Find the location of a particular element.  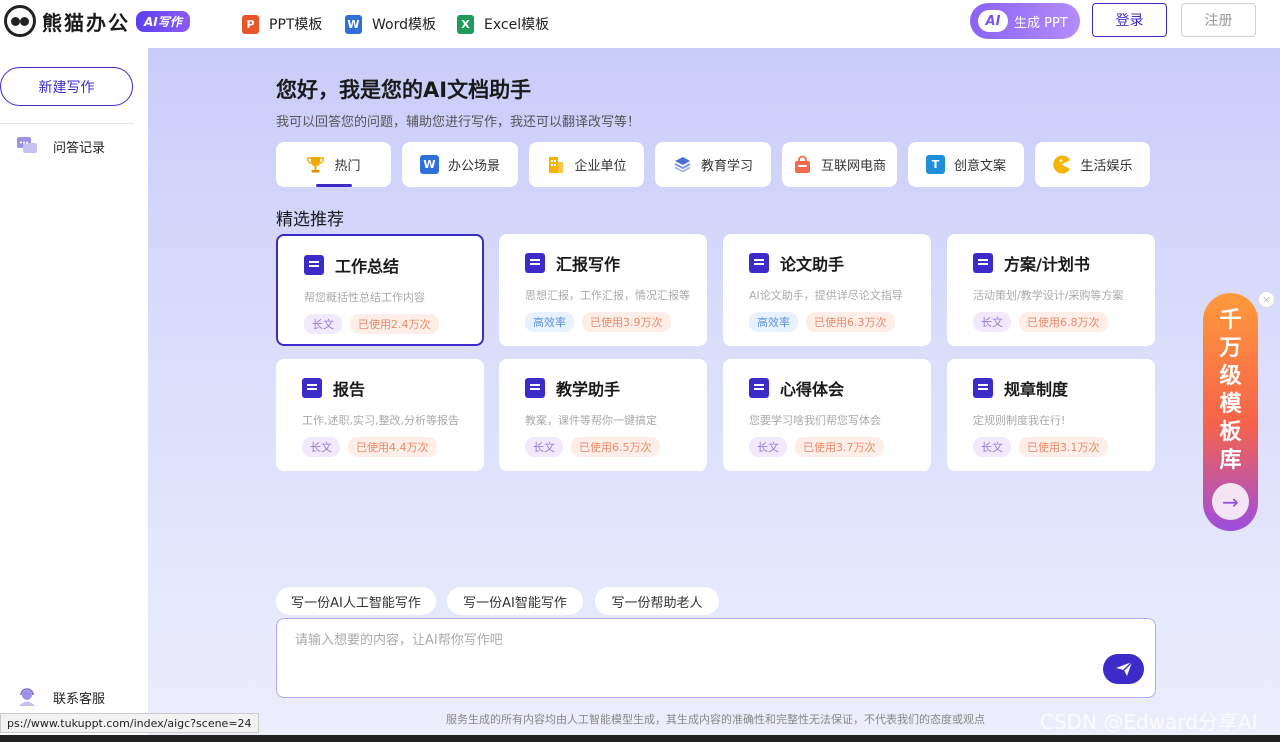

card-title: 心得体会 is located at coordinates (812, 389).